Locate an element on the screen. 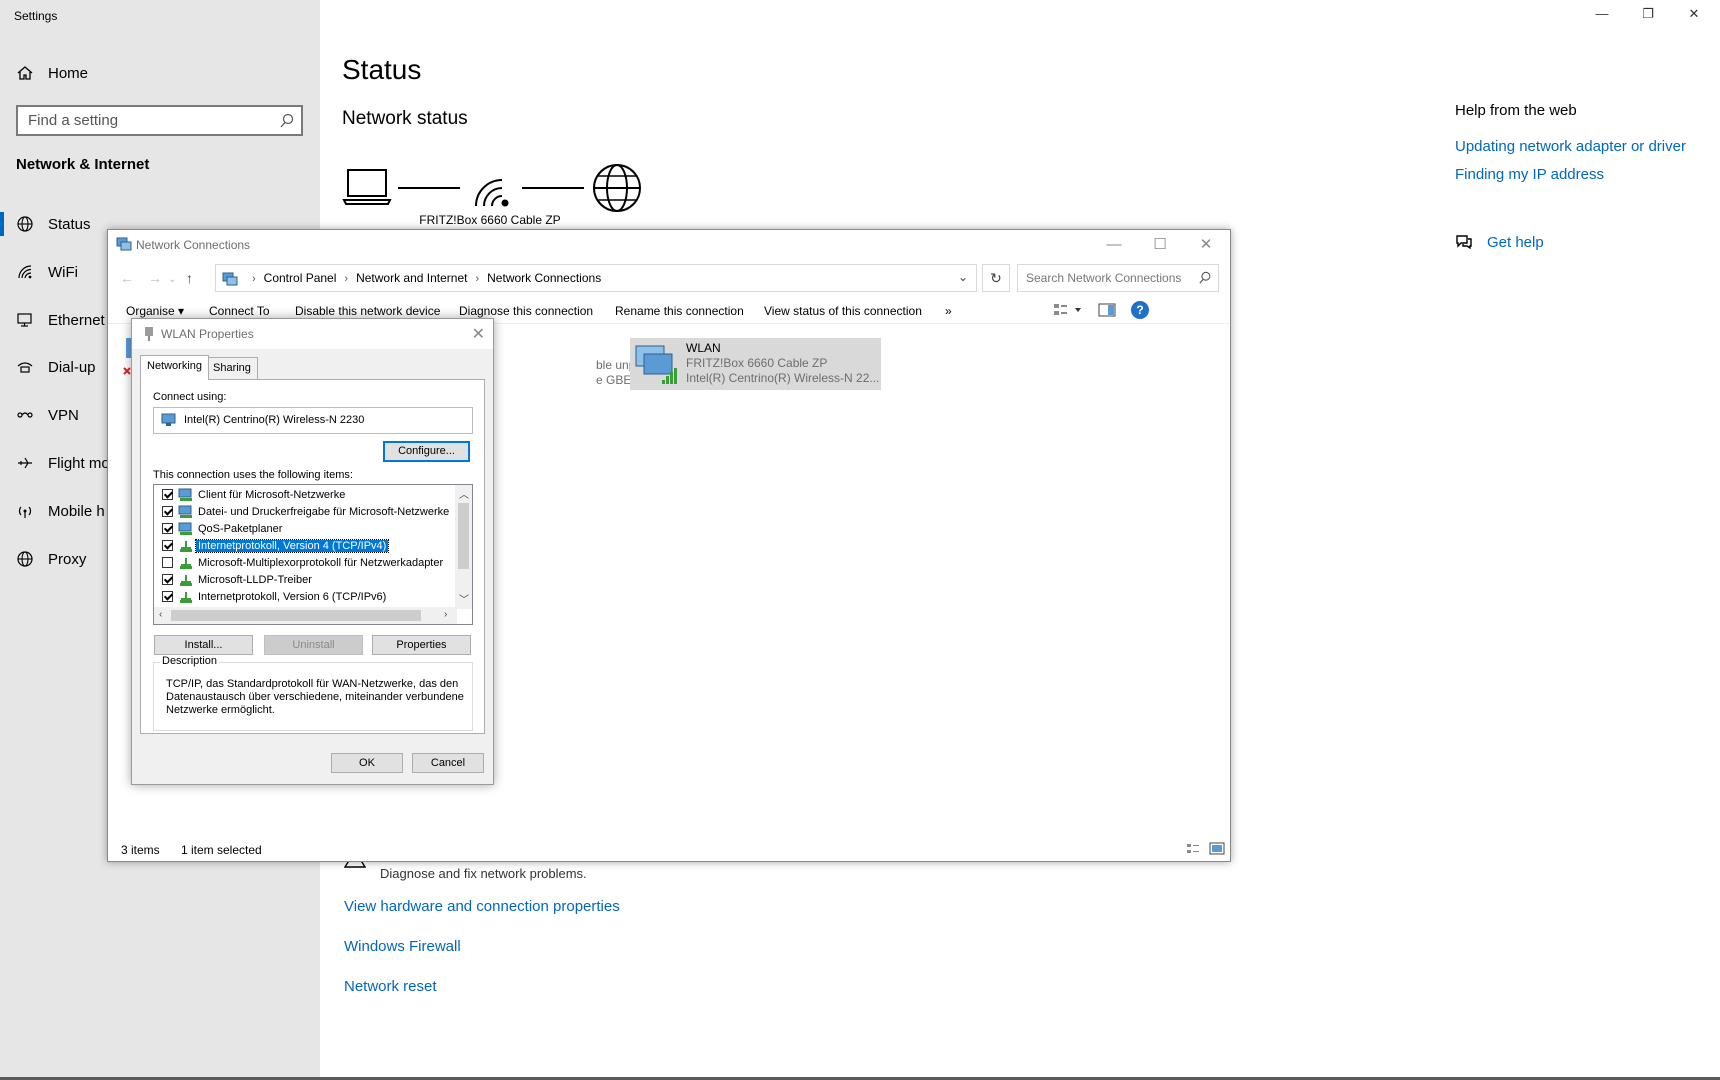 This screenshot has height=1080, width=1720. diagnose-button: Diagnose this connection is located at coordinates (526, 311).